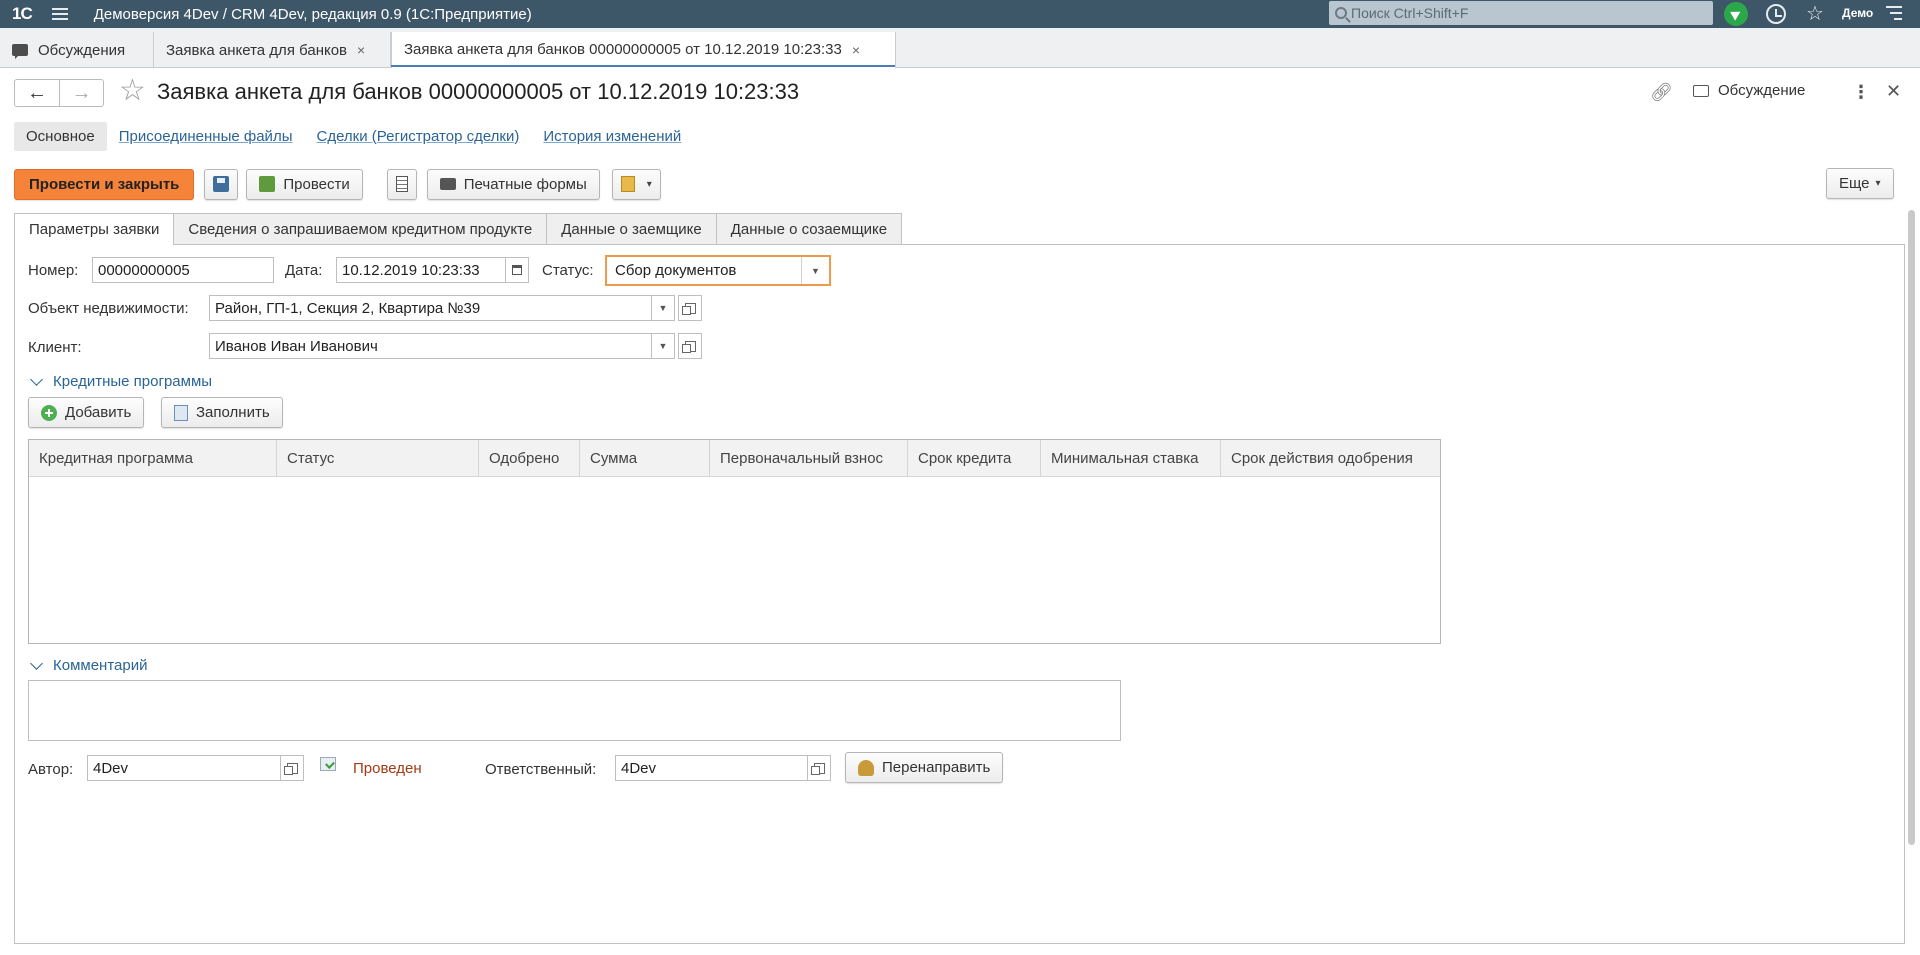 The height and width of the screenshot is (955, 1920). I want to click on settings-menu-icon, so click(1894, 13).